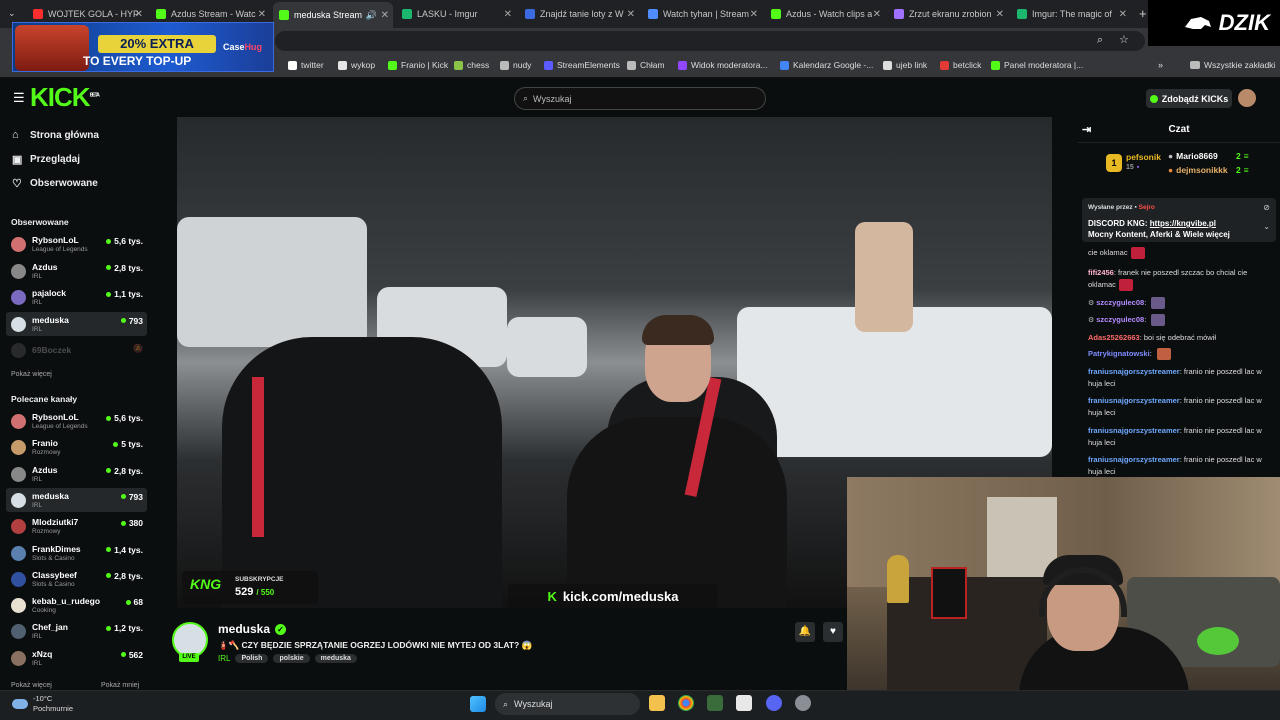  What do you see at coordinates (805, 632) in the screenshot?
I see `notification-bell-button: 🔔` at bounding box center [805, 632].